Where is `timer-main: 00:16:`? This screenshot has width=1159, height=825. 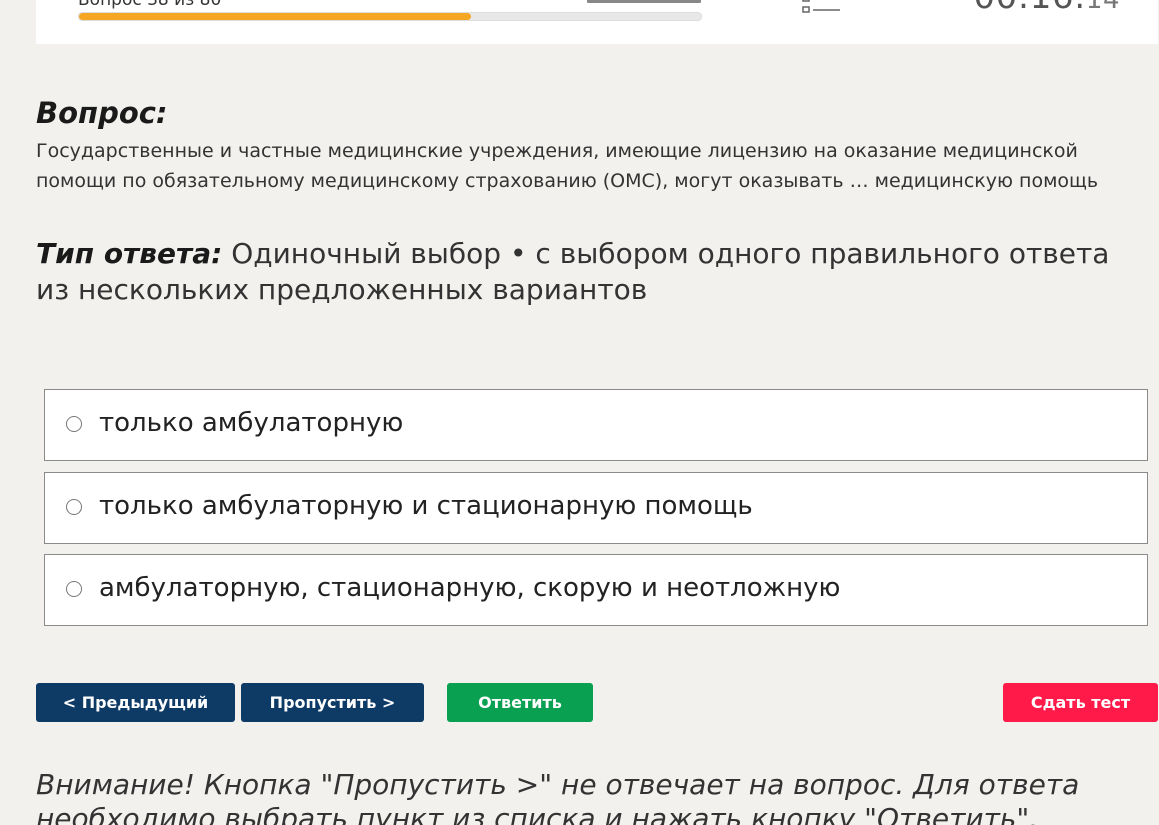
timer-main: 00:16: is located at coordinates (1029, 8).